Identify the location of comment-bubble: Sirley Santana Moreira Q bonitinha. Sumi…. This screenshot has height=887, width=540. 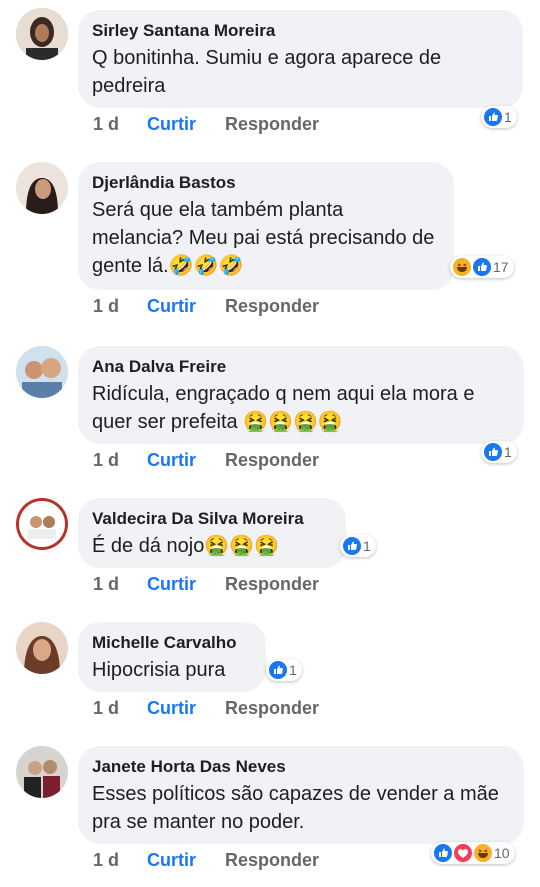
(300, 59).